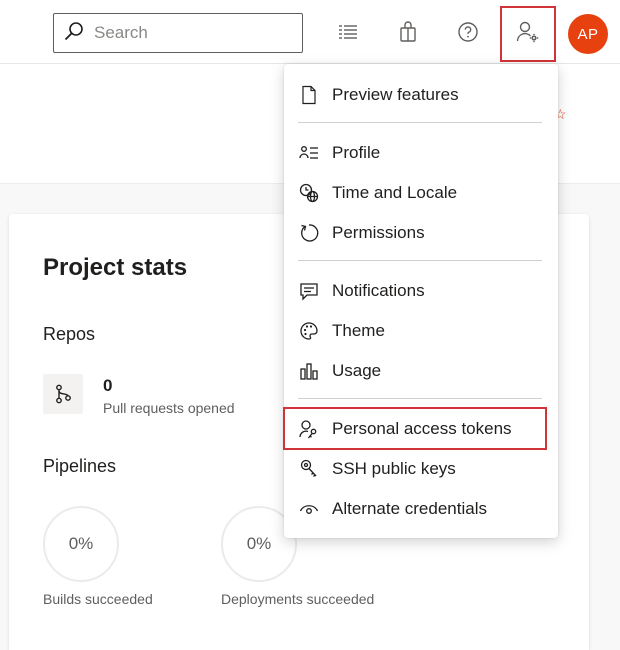 The height and width of the screenshot is (650, 620). Describe the element at coordinates (98, 599) in the screenshot. I see `builds-label: Builds succeeded` at that location.